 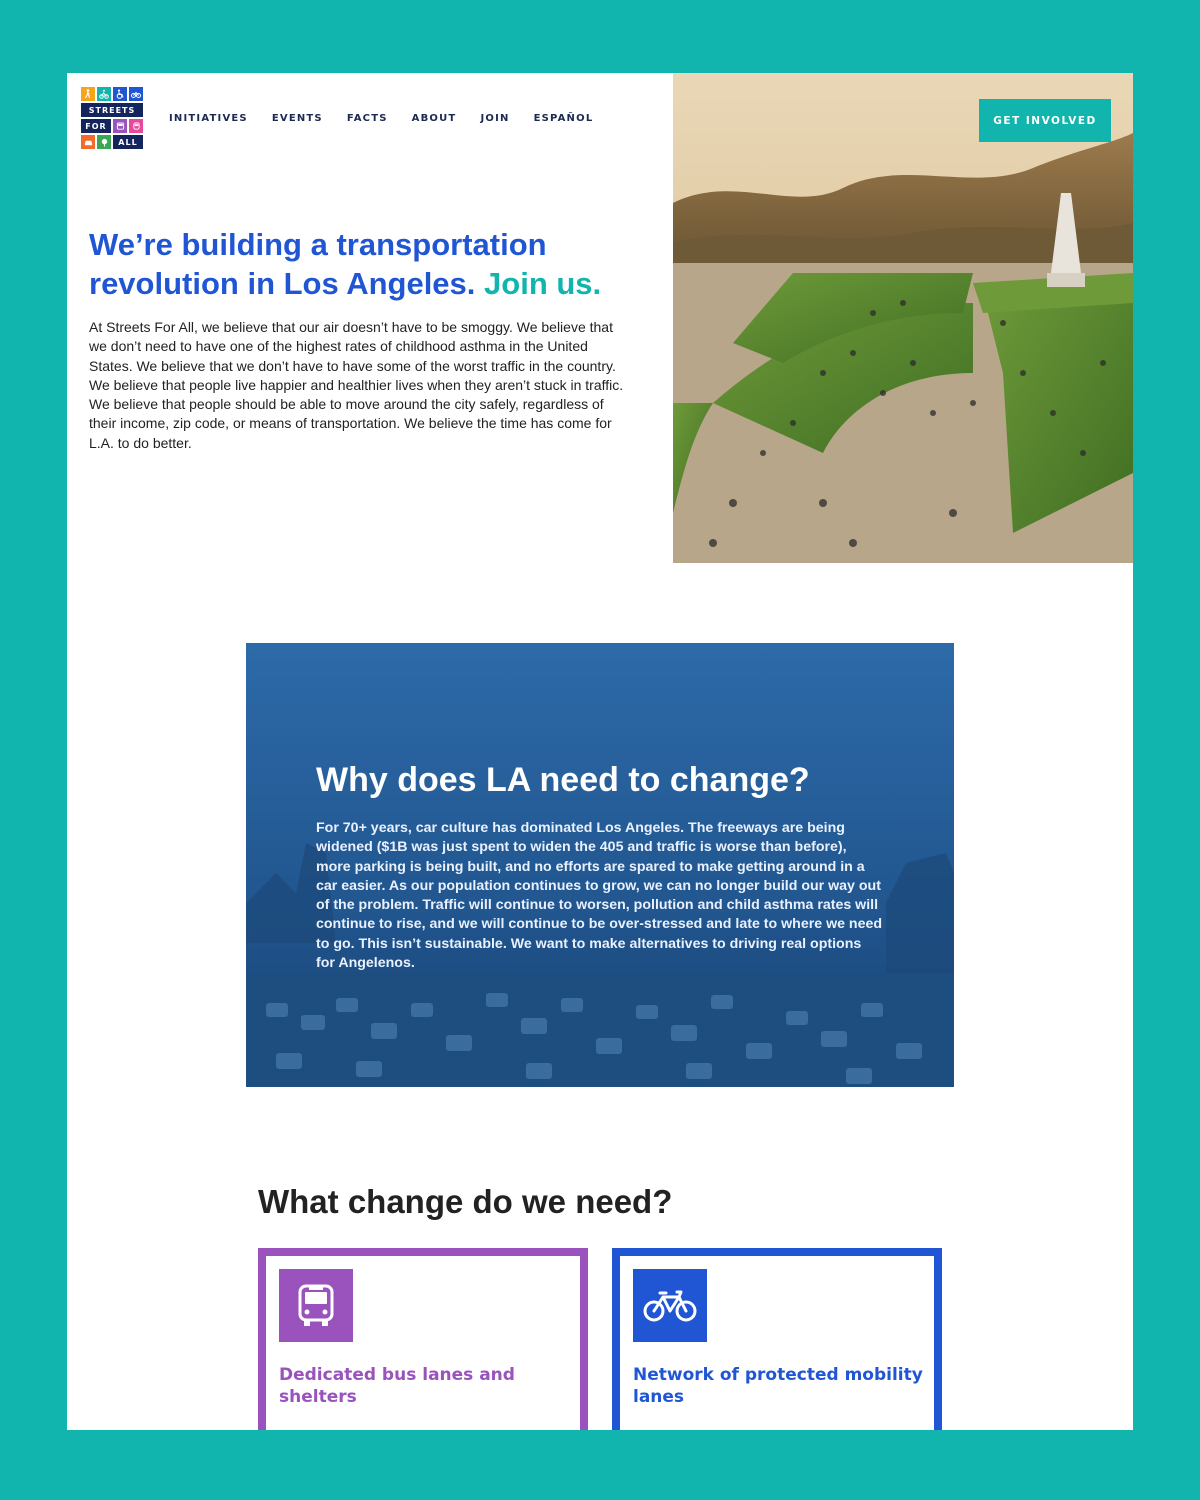 I want to click on nav-initiatives: INITIATIVES, so click(x=208, y=118).